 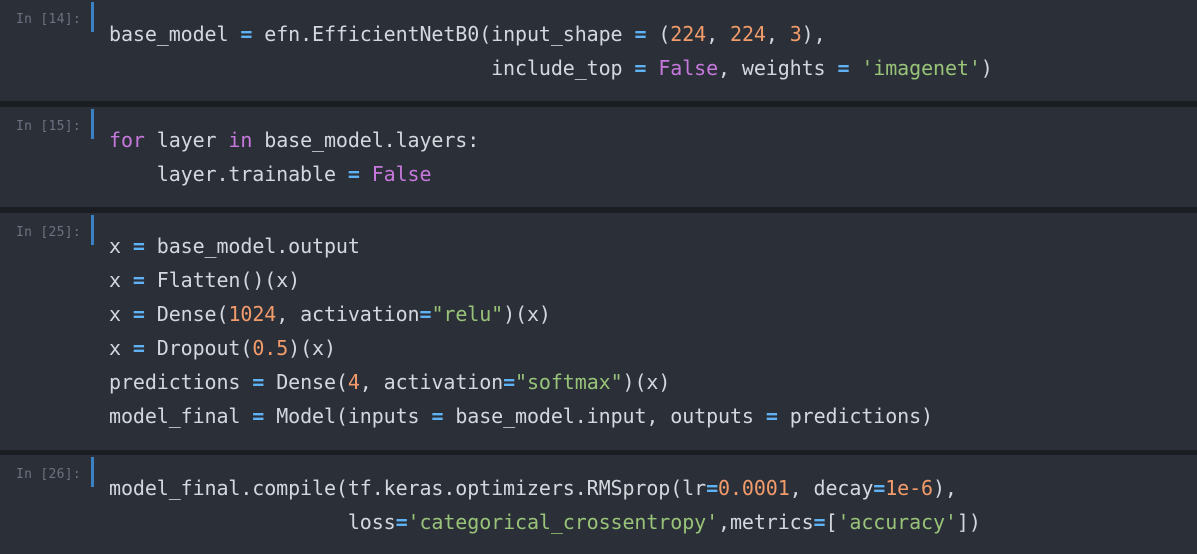 I want to click on code-token: 'imagenet', so click(x=921, y=68).